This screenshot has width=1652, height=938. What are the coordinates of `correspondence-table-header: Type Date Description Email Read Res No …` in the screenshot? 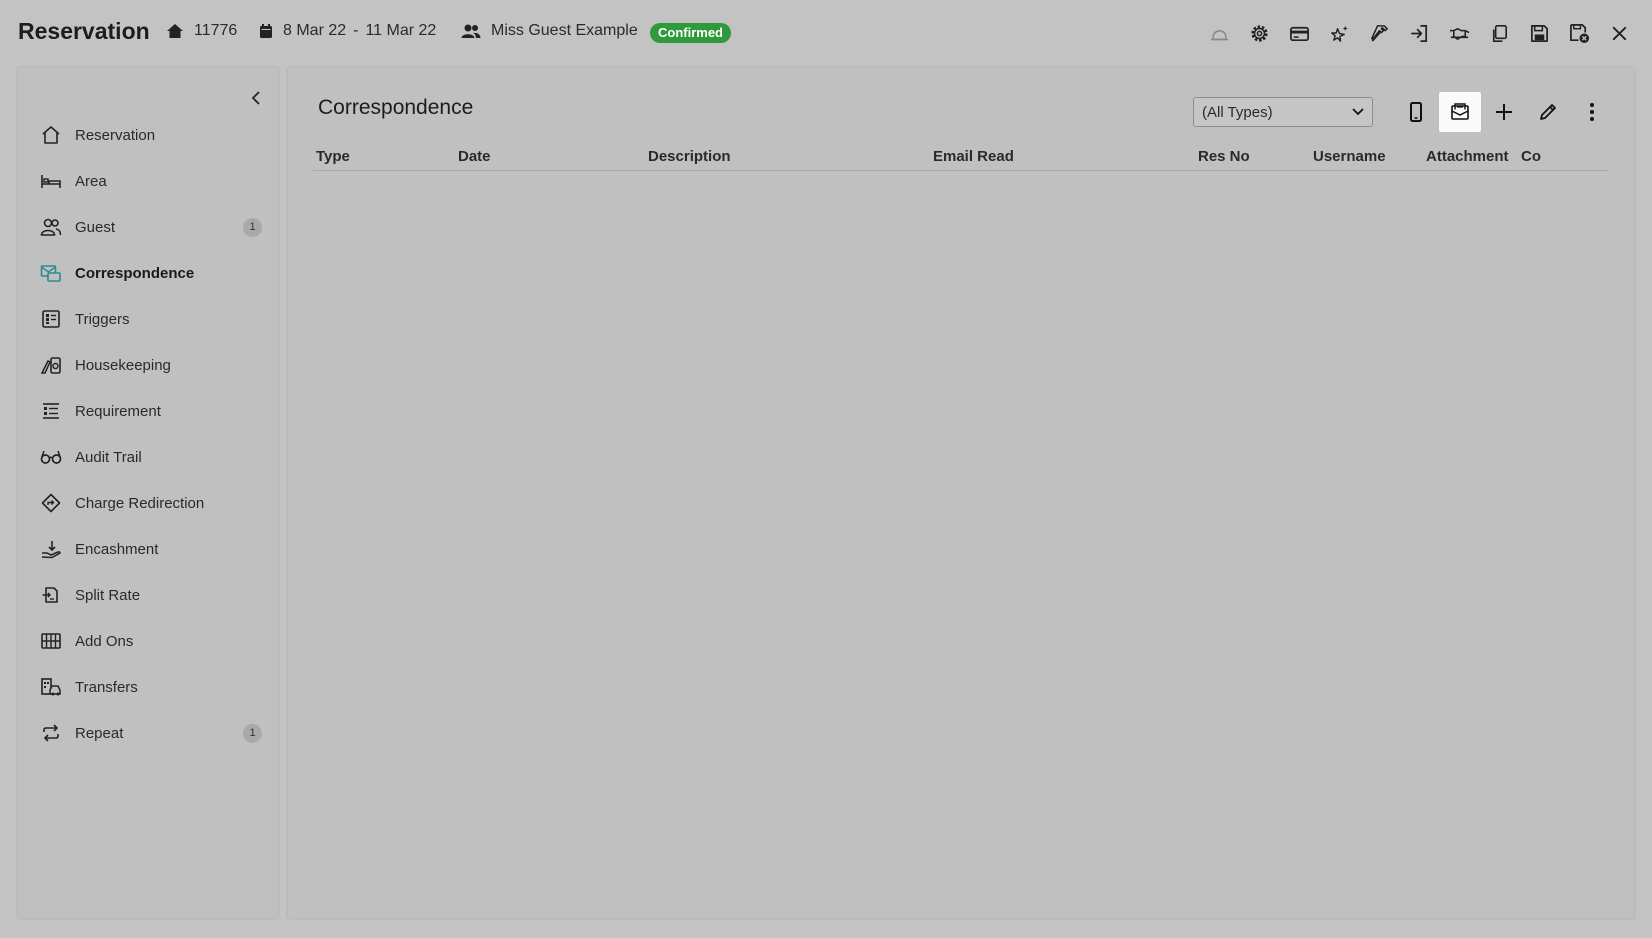 It's located at (961, 157).